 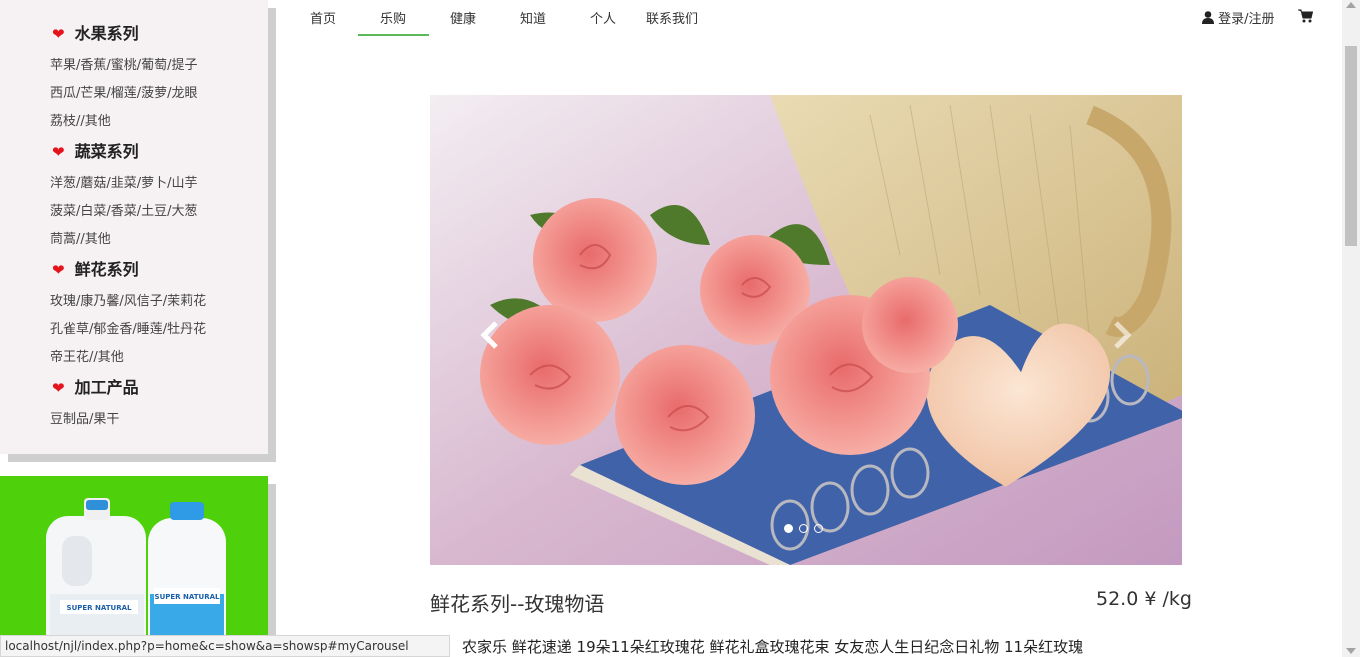 I want to click on scroll-up-icon, so click(x=1351, y=5).